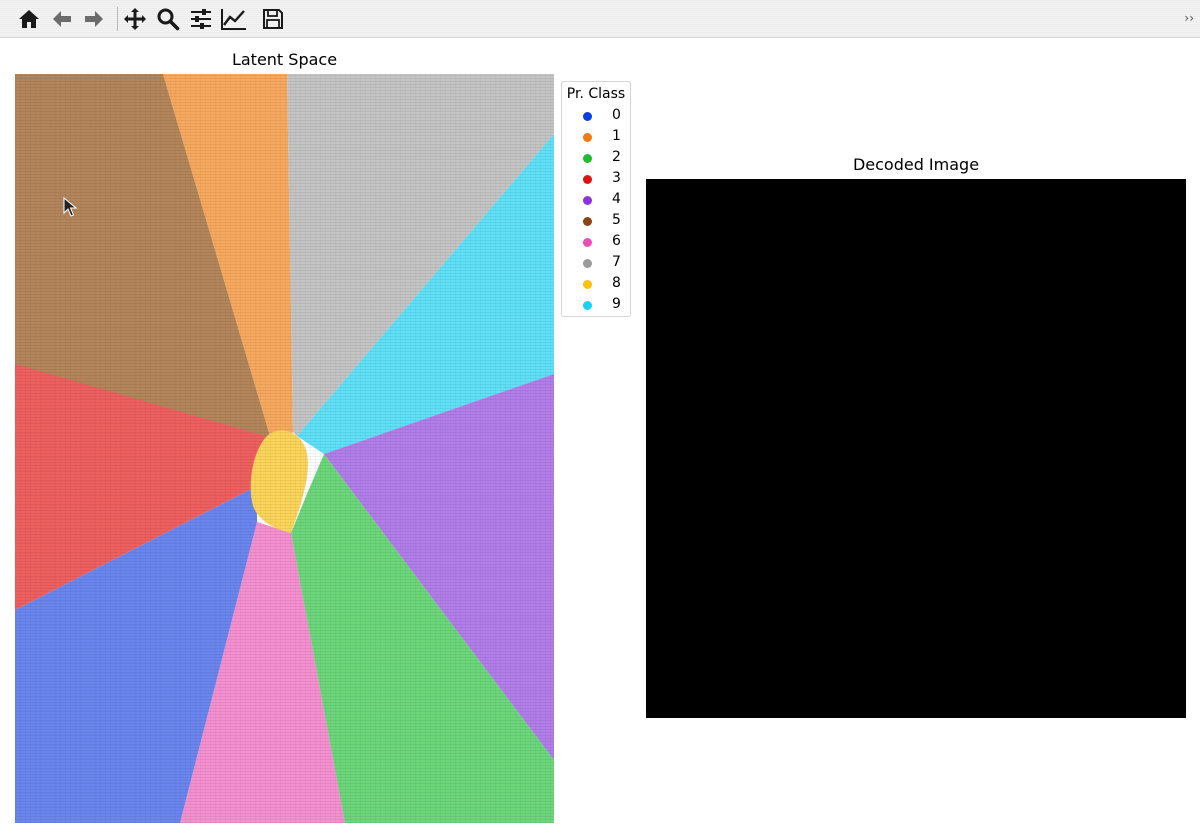 The height and width of the screenshot is (838, 1200). Describe the element at coordinates (616, 157) in the screenshot. I see `legend-label: 2` at that location.